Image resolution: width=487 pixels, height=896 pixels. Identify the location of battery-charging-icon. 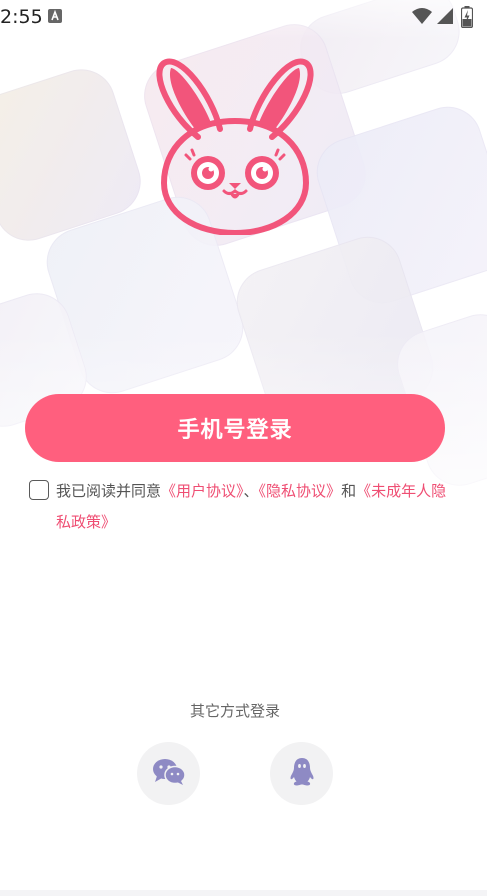
(467, 19).